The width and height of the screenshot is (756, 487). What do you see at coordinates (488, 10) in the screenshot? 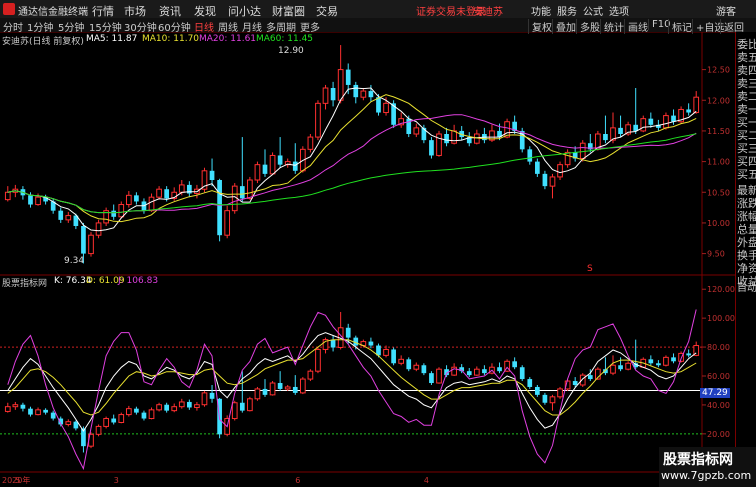
I see `stock-tab: 安迪苏` at bounding box center [488, 10].